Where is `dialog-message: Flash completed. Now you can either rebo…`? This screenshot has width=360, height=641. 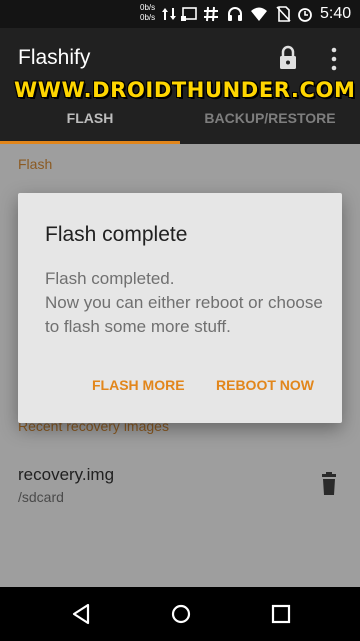
dialog-message: Flash completed. Now you can either rebo… is located at coordinates (190, 303).